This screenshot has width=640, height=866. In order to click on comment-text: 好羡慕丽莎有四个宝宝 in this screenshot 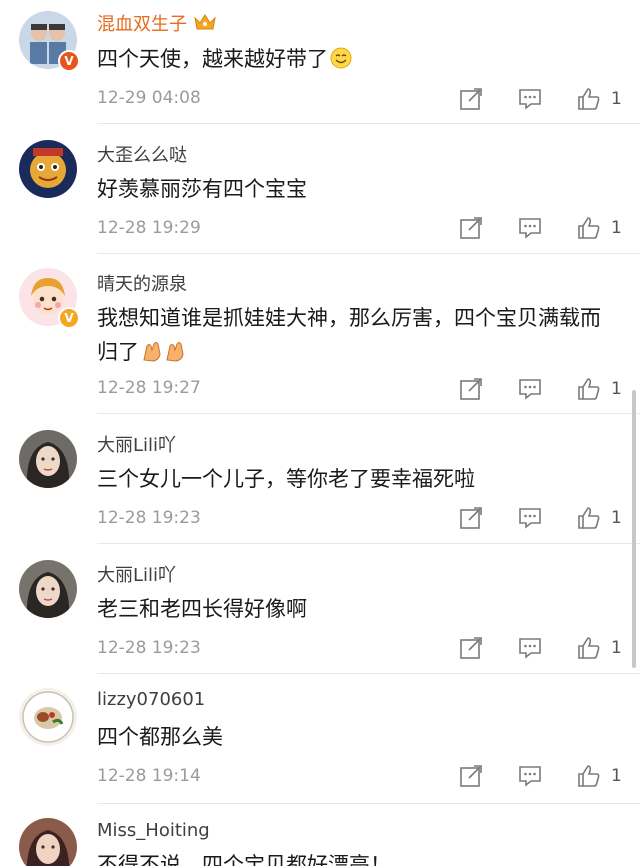, I will do `click(202, 189)`.